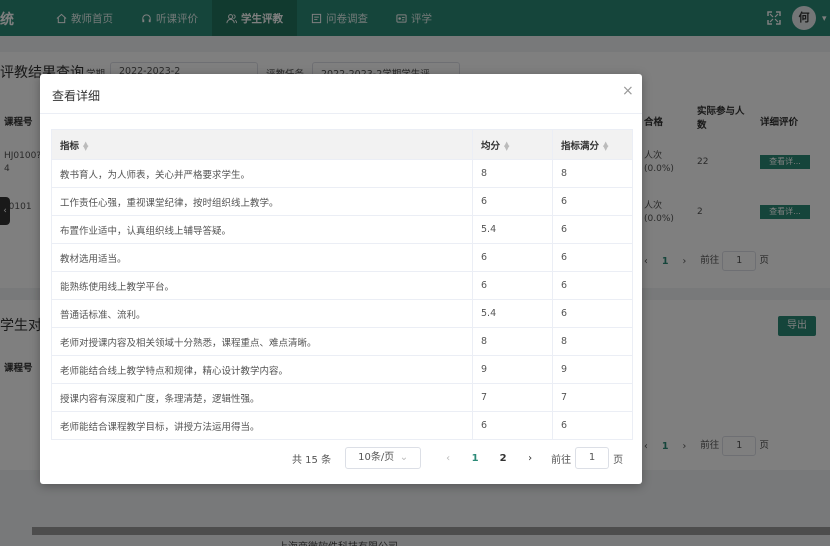 The height and width of the screenshot is (546, 830). Describe the element at coordinates (262, 285) in the screenshot. I see `cell-indicator: 能熟练使用线上教学平台。` at that location.